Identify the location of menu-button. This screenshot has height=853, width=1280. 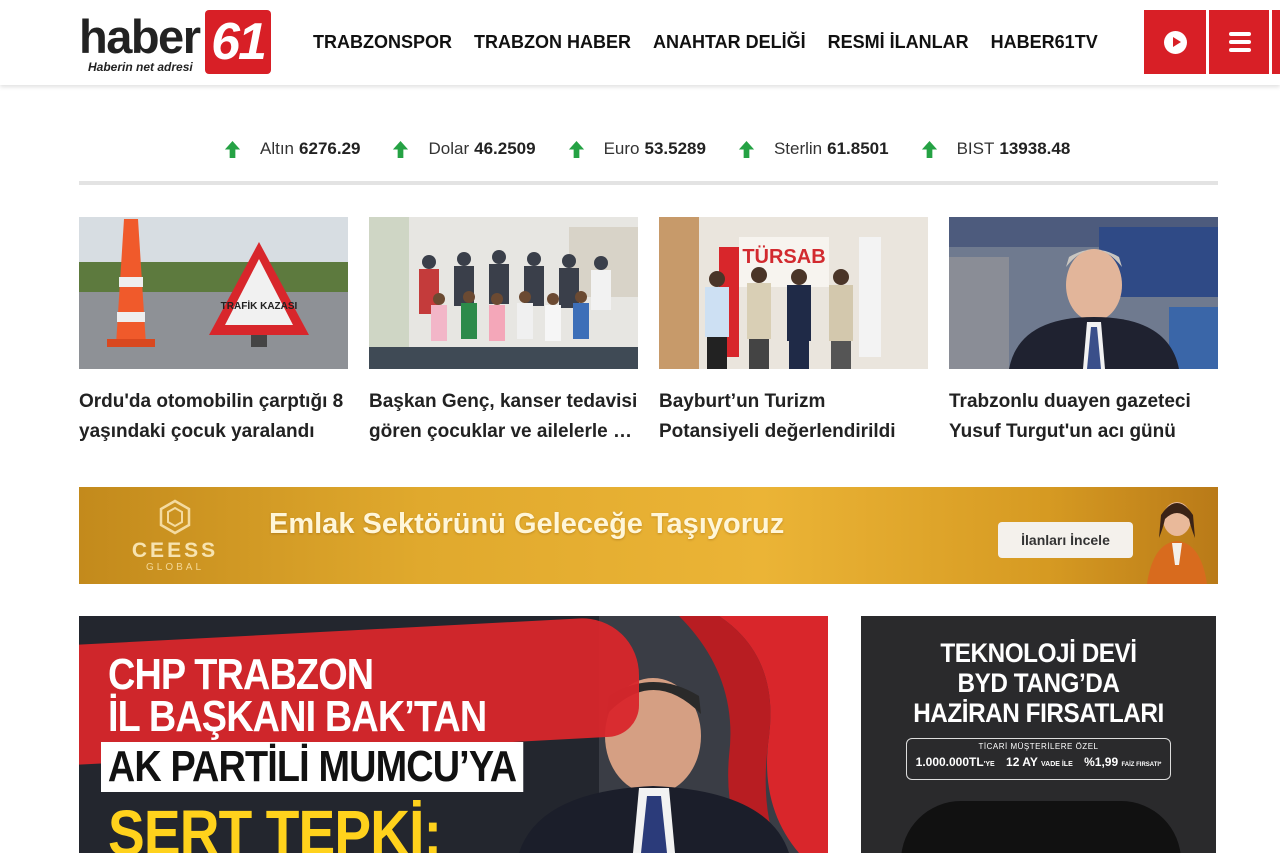
(1238, 42).